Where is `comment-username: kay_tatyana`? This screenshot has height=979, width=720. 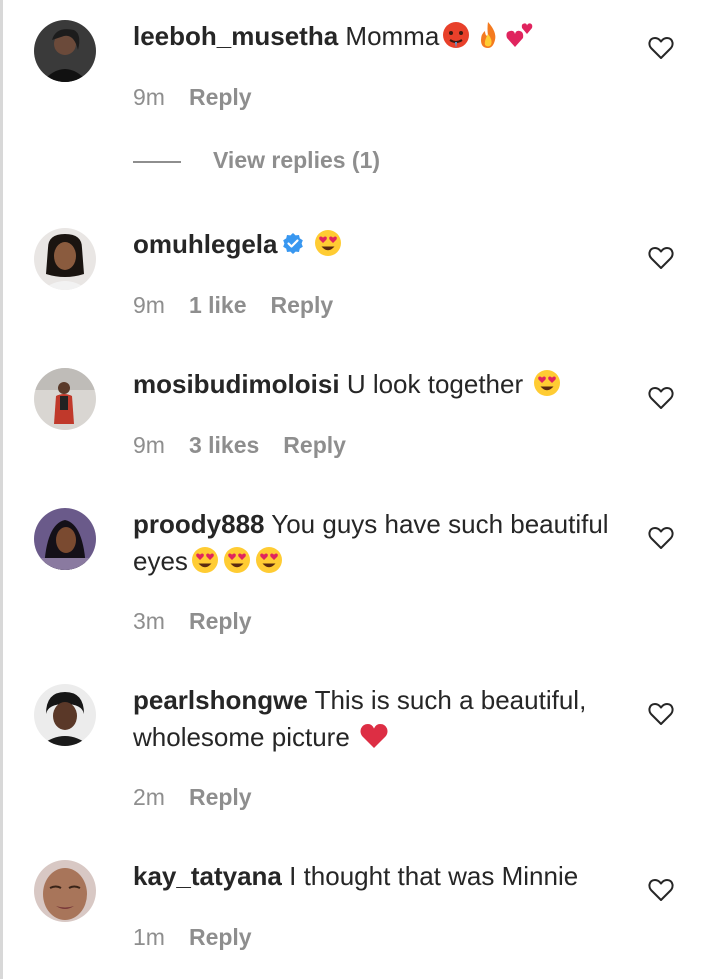
comment-username: kay_tatyana is located at coordinates (207, 876).